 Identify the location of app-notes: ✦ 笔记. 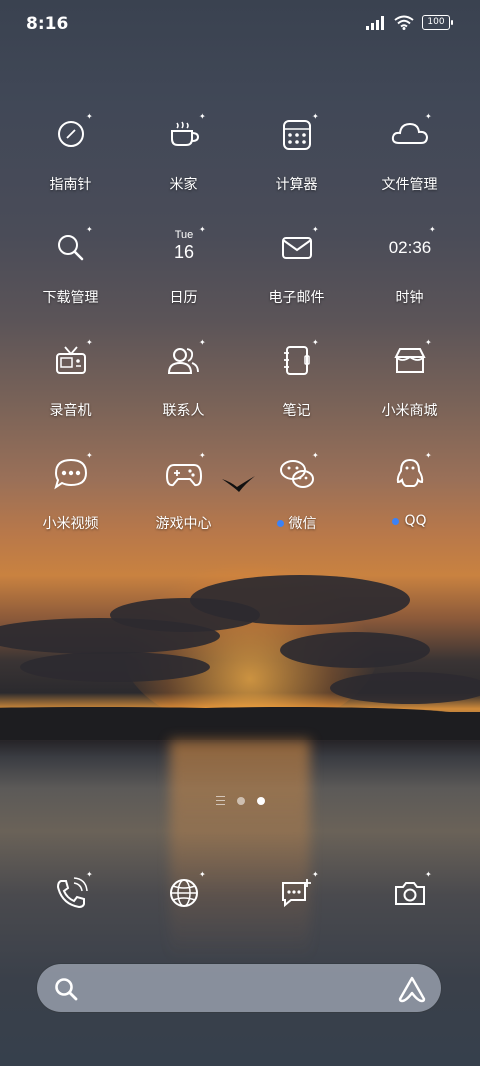
(296, 378).